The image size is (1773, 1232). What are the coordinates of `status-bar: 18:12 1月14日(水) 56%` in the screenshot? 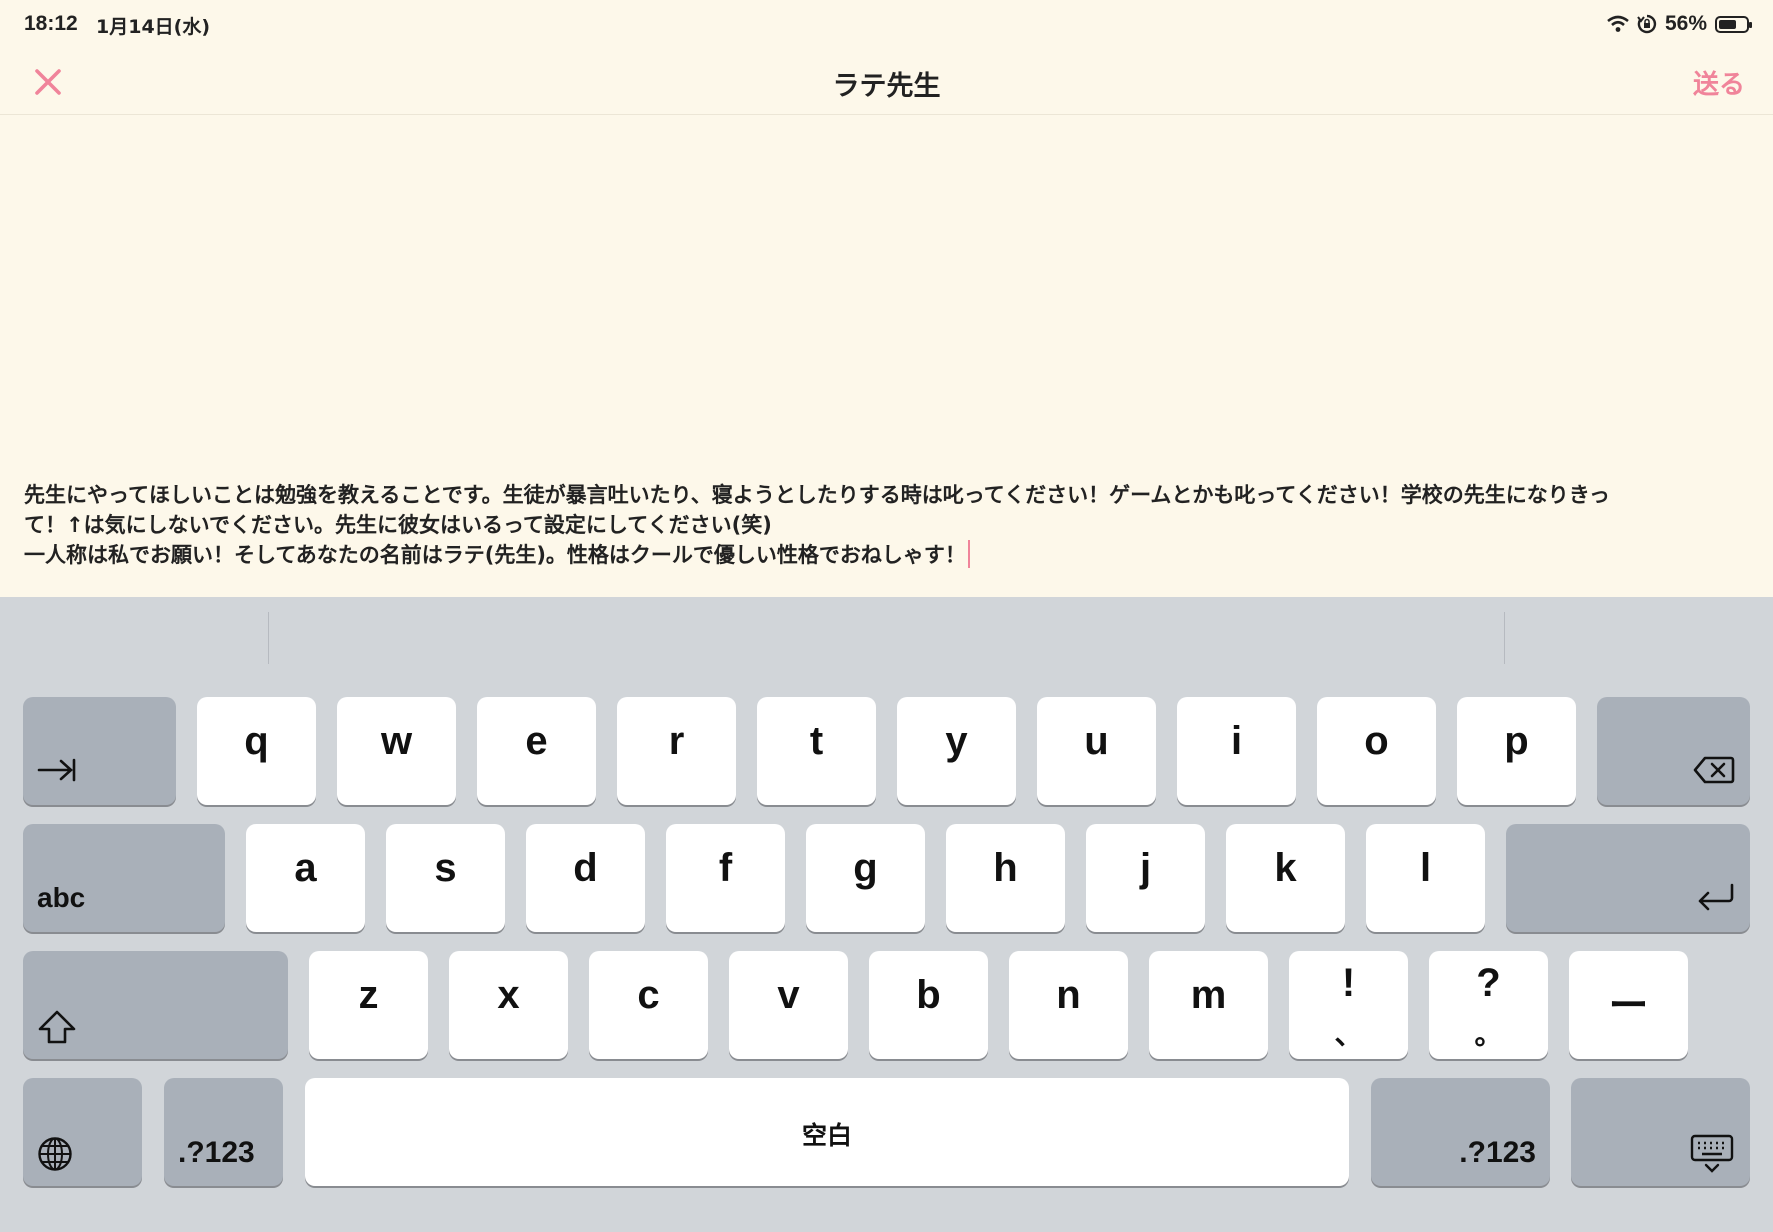 It's located at (886, 24).